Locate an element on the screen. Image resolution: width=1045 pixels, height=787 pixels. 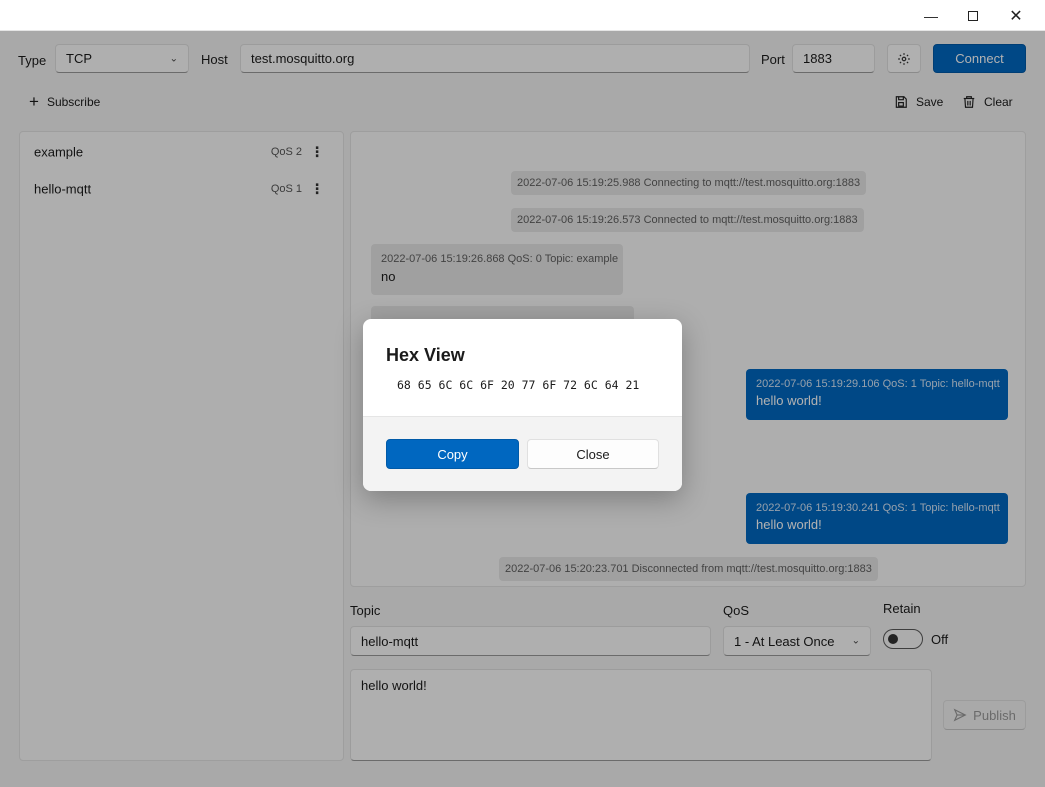
close-label: Close is located at coordinates (593, 454).